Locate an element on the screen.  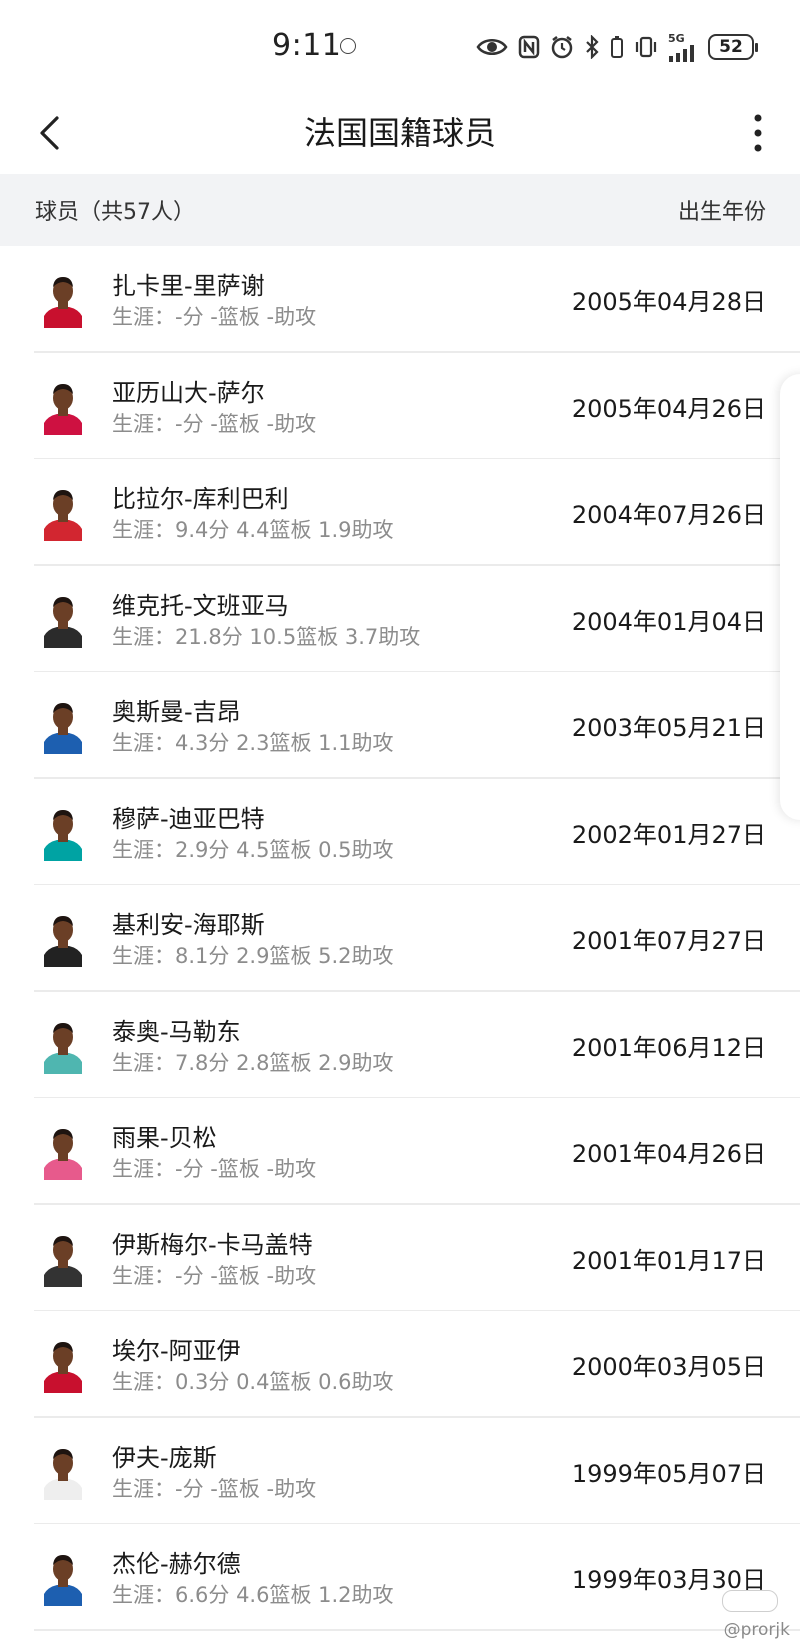
player-birth-date: 2005年04月28日 is located at coordinates (668, 302).